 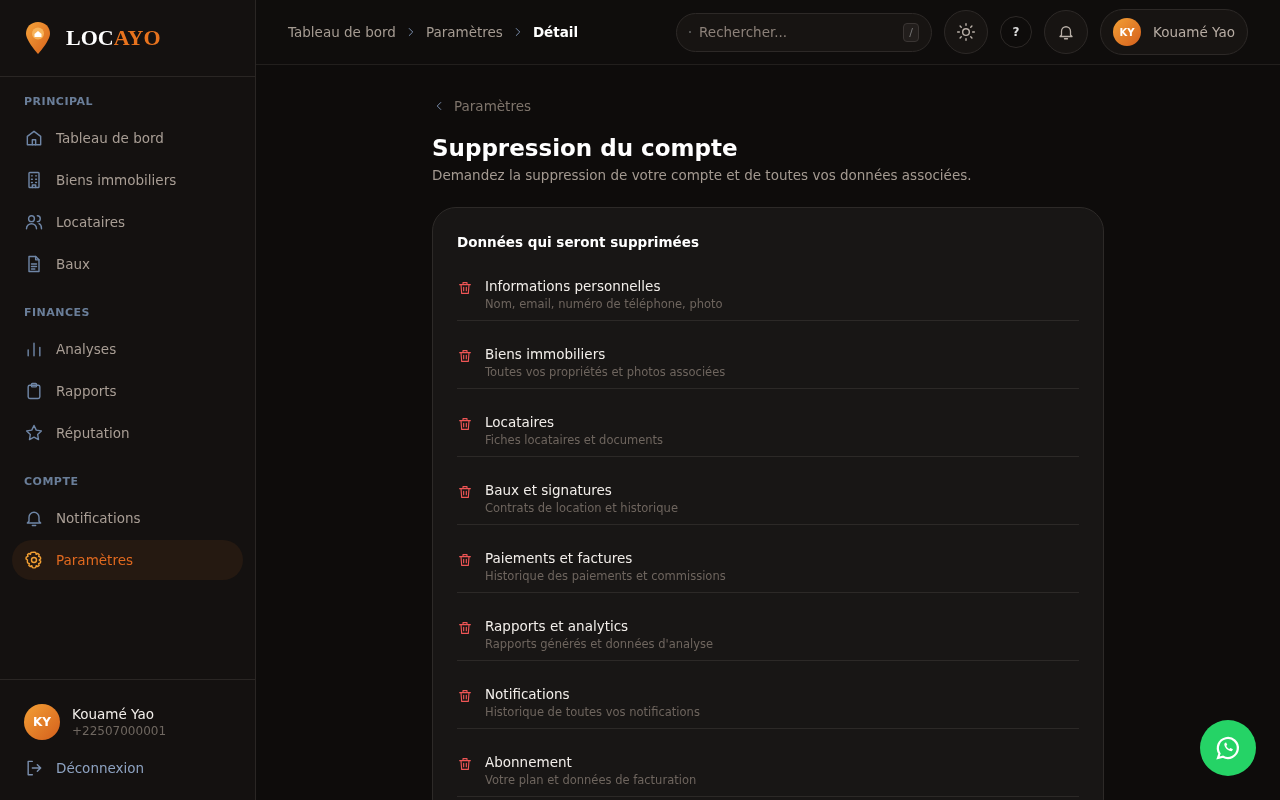 What do you see at coordinates (119, 731) in the screenshot?
I see `user-phone: +22507000001` at bounding box center [119, 731].